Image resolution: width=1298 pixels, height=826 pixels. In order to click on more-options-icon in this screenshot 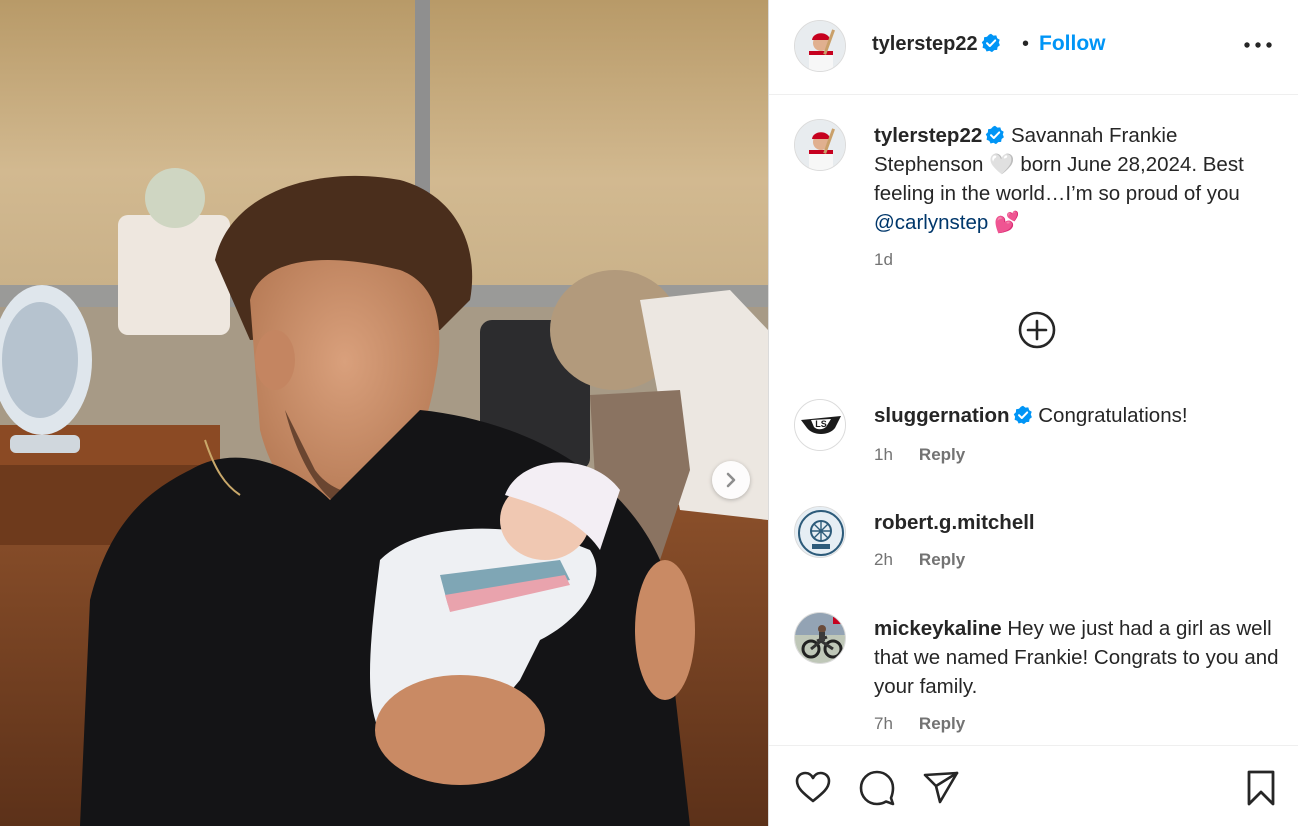, I will do `click(1258, 45)`.